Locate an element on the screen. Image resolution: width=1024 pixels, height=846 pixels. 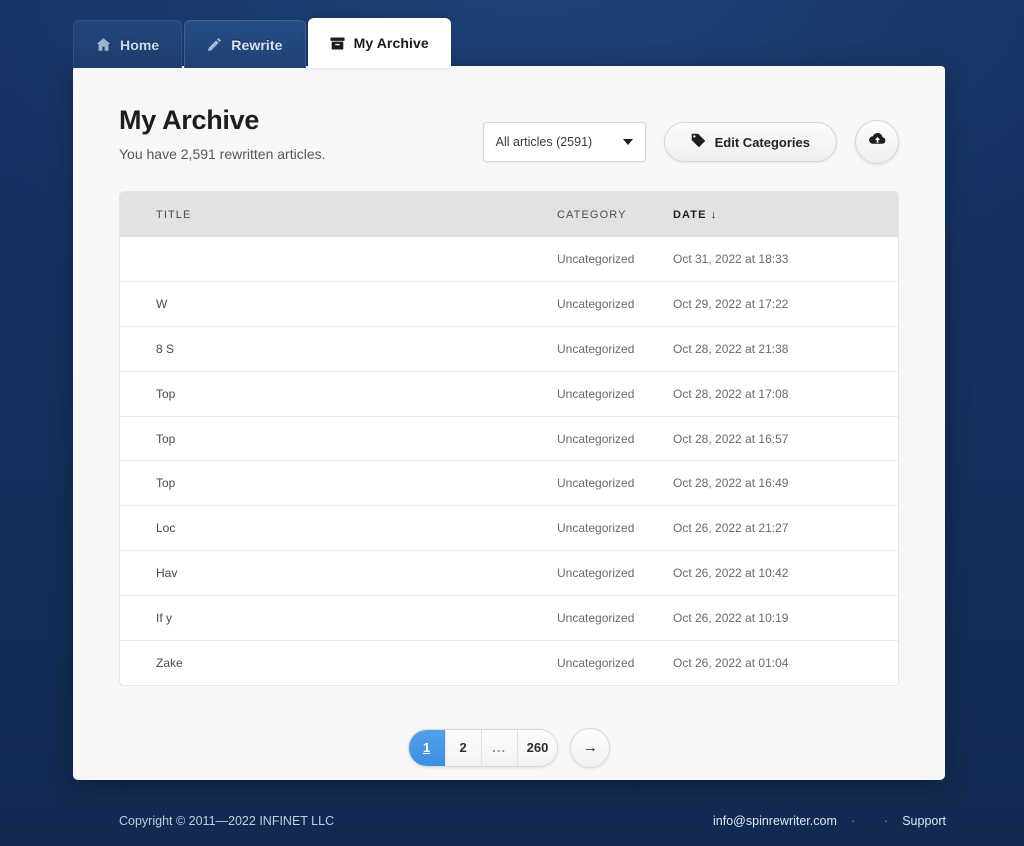
archive-icon is located at coordinates (337, 43).